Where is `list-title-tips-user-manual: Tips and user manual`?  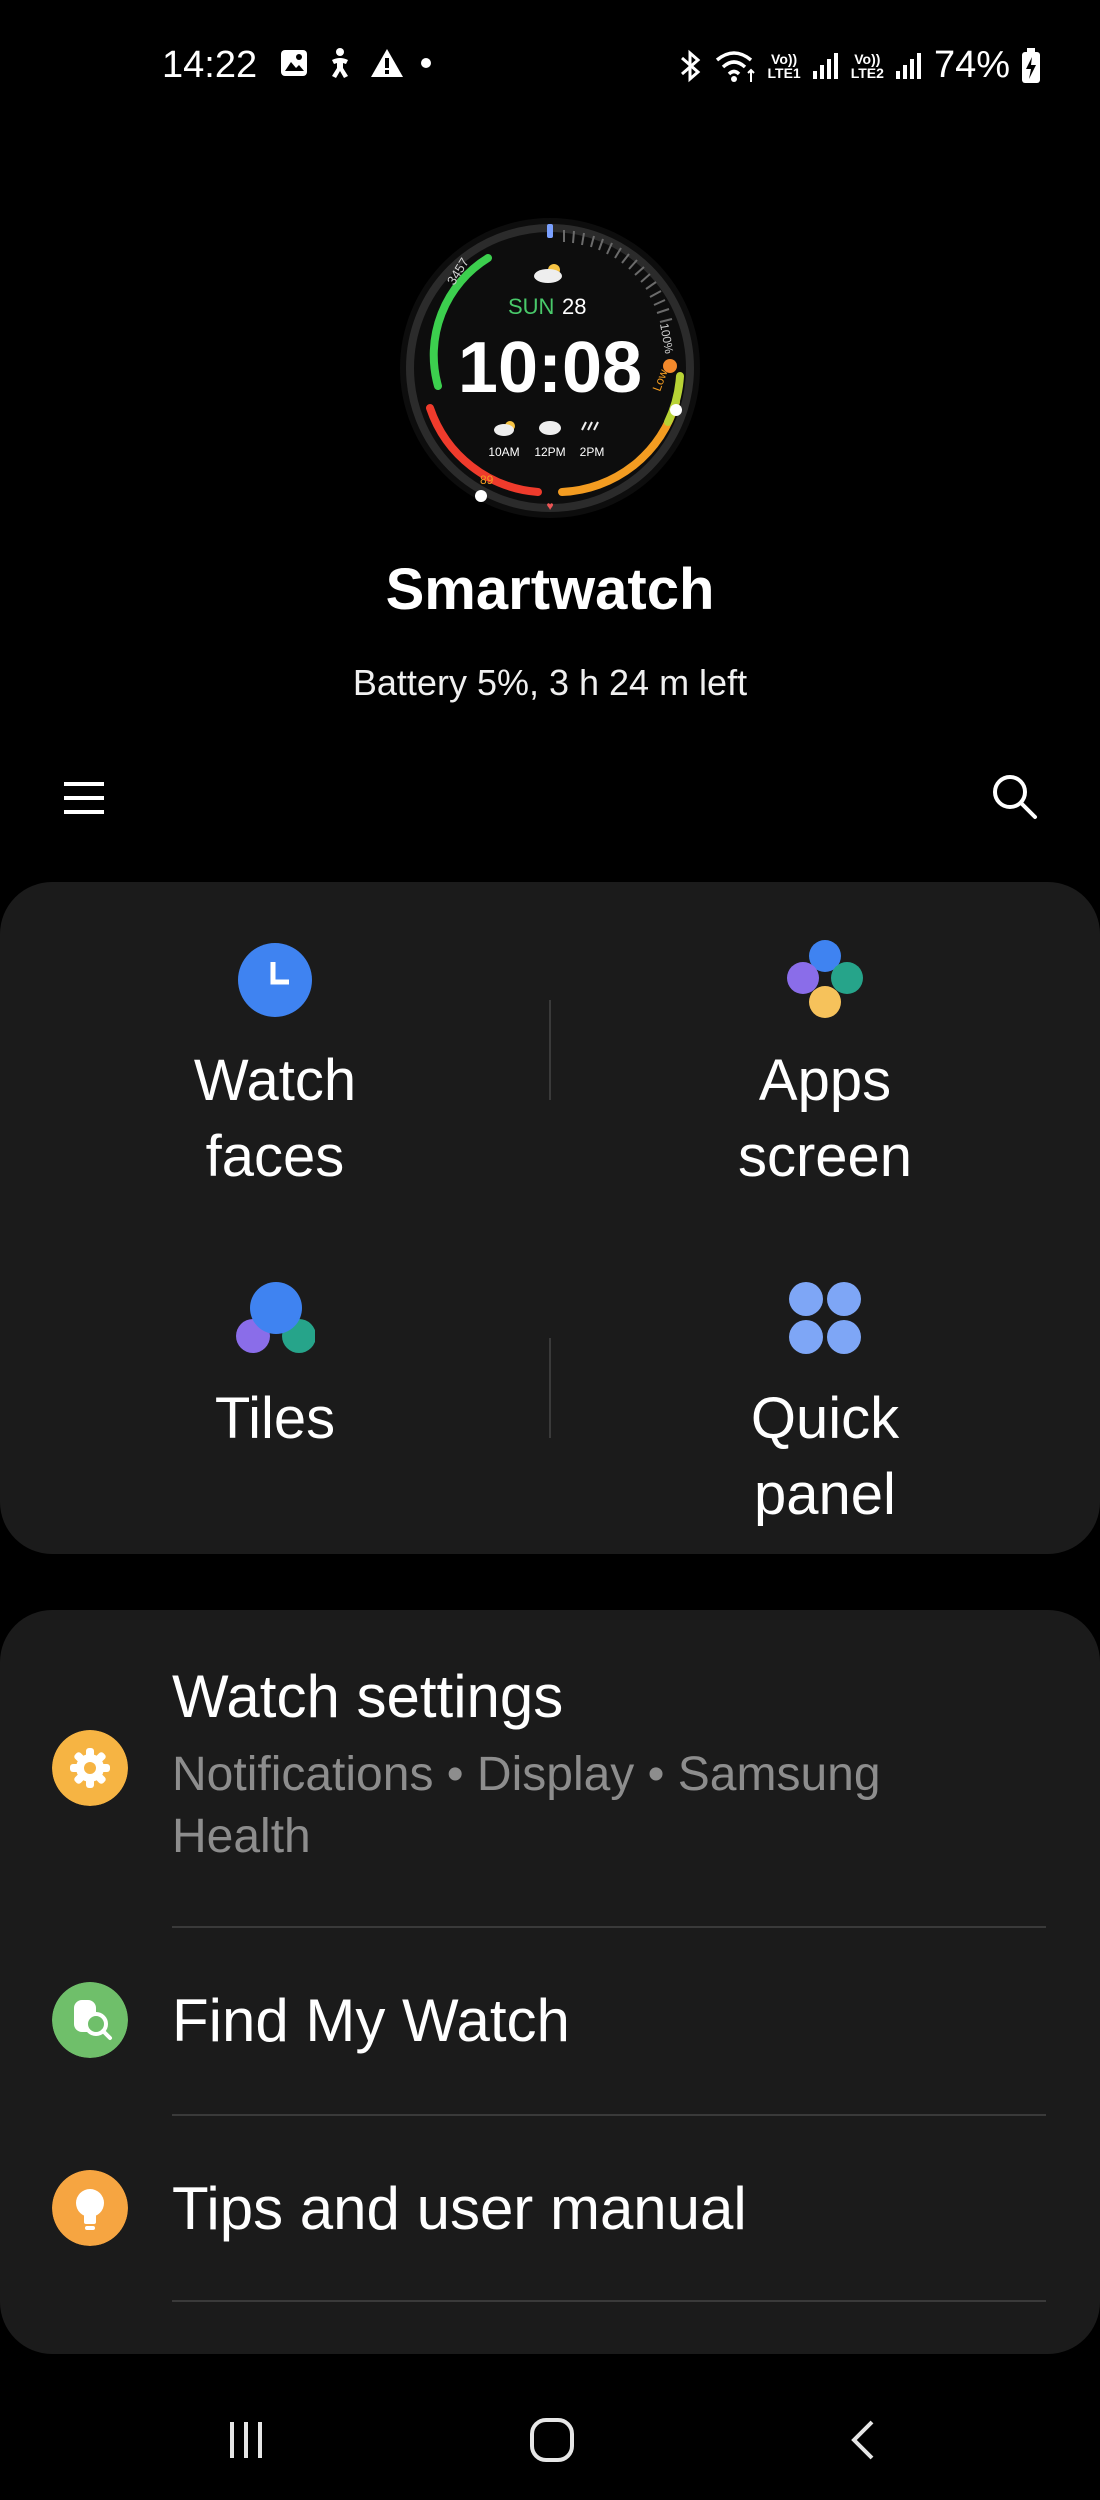 list-title-tips-user-manual: Tips and user manual is located at coordinates (459, 2208).